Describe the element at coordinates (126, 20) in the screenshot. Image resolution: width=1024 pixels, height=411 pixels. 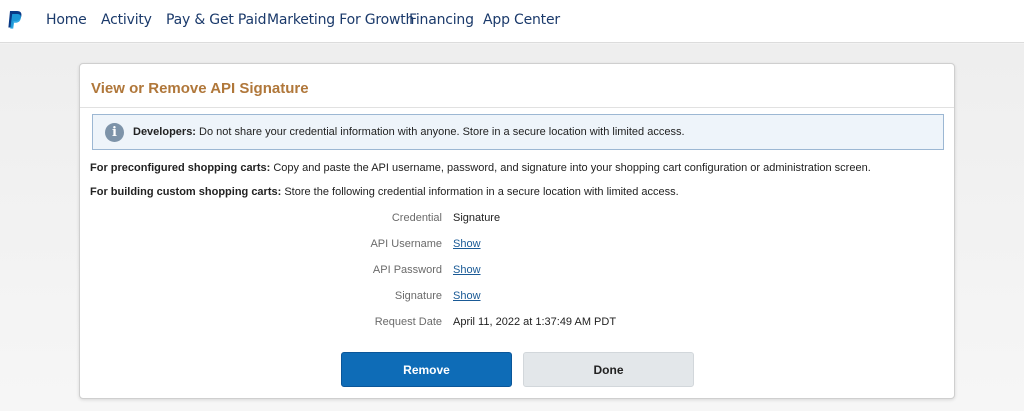
I see `nav-activity: Activity` at that location.